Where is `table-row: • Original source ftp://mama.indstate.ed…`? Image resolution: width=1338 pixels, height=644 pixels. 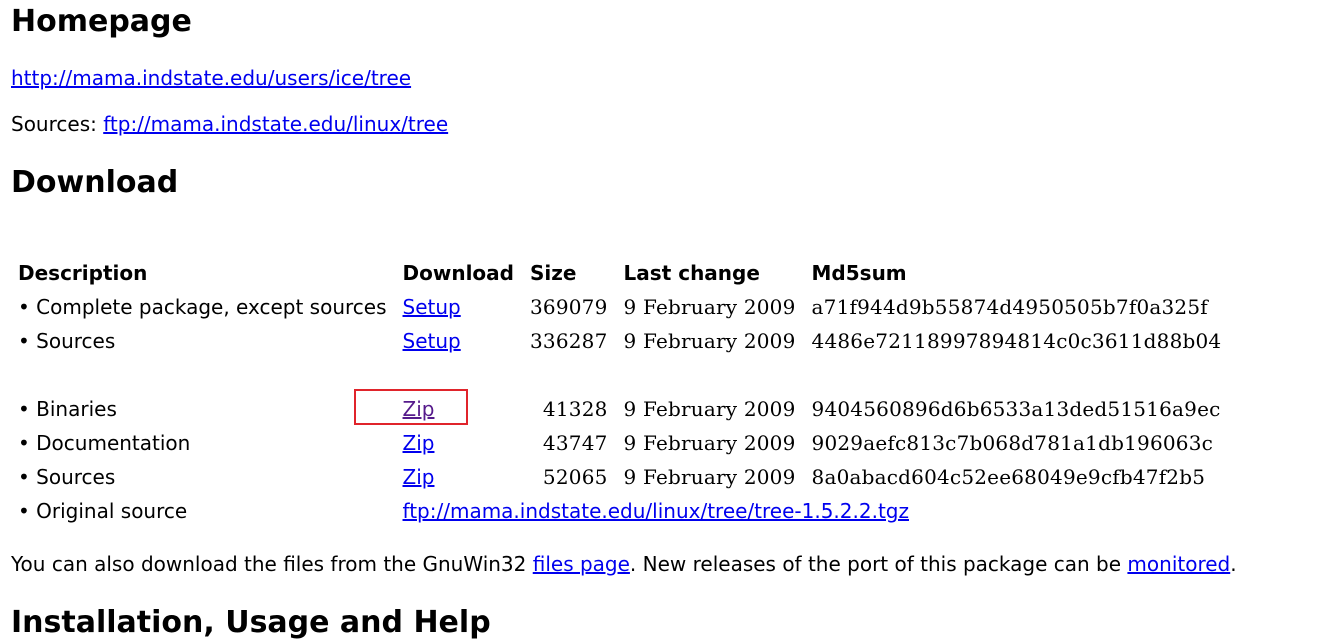 table-row: • Original source ftp://mama.indstate.ed… is located at coordinates (623, 511).